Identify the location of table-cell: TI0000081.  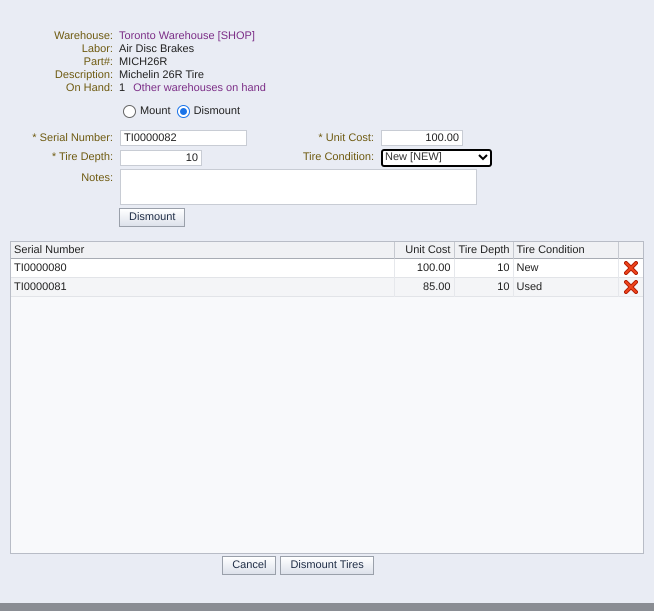
(202, 287).